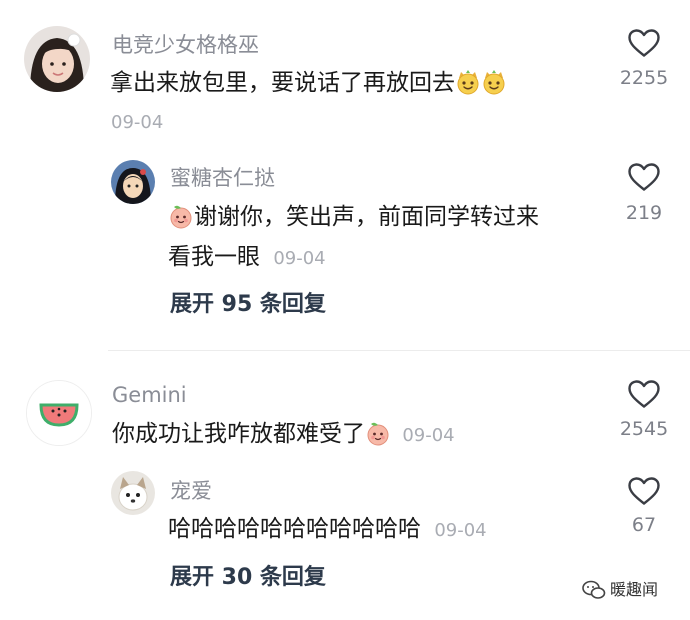  What do you see at coordinates (191, 491) in the screenshot?
I see `reply-username: 宠爱` at bounding box center [191, 491].